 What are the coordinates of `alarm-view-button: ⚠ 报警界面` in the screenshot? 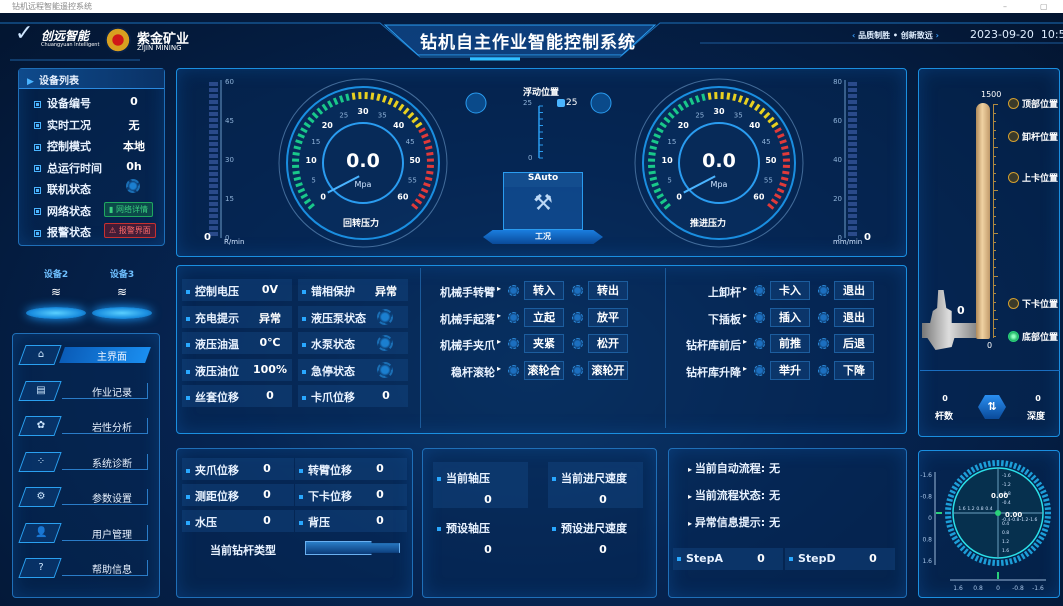 It's located at (130, 230).